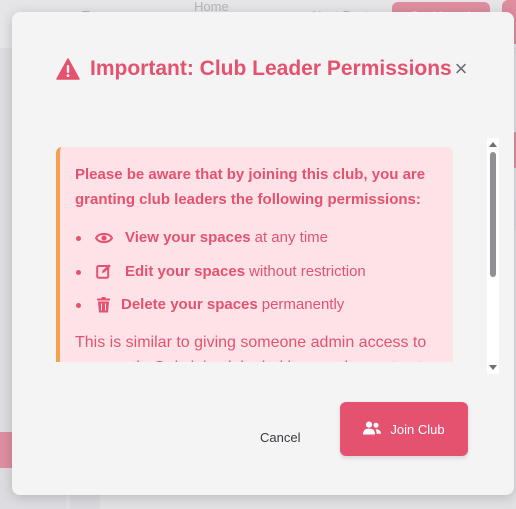 The height and width of the screenshot is (509, 516). I want to click on edit-icon, so click(104, 271).